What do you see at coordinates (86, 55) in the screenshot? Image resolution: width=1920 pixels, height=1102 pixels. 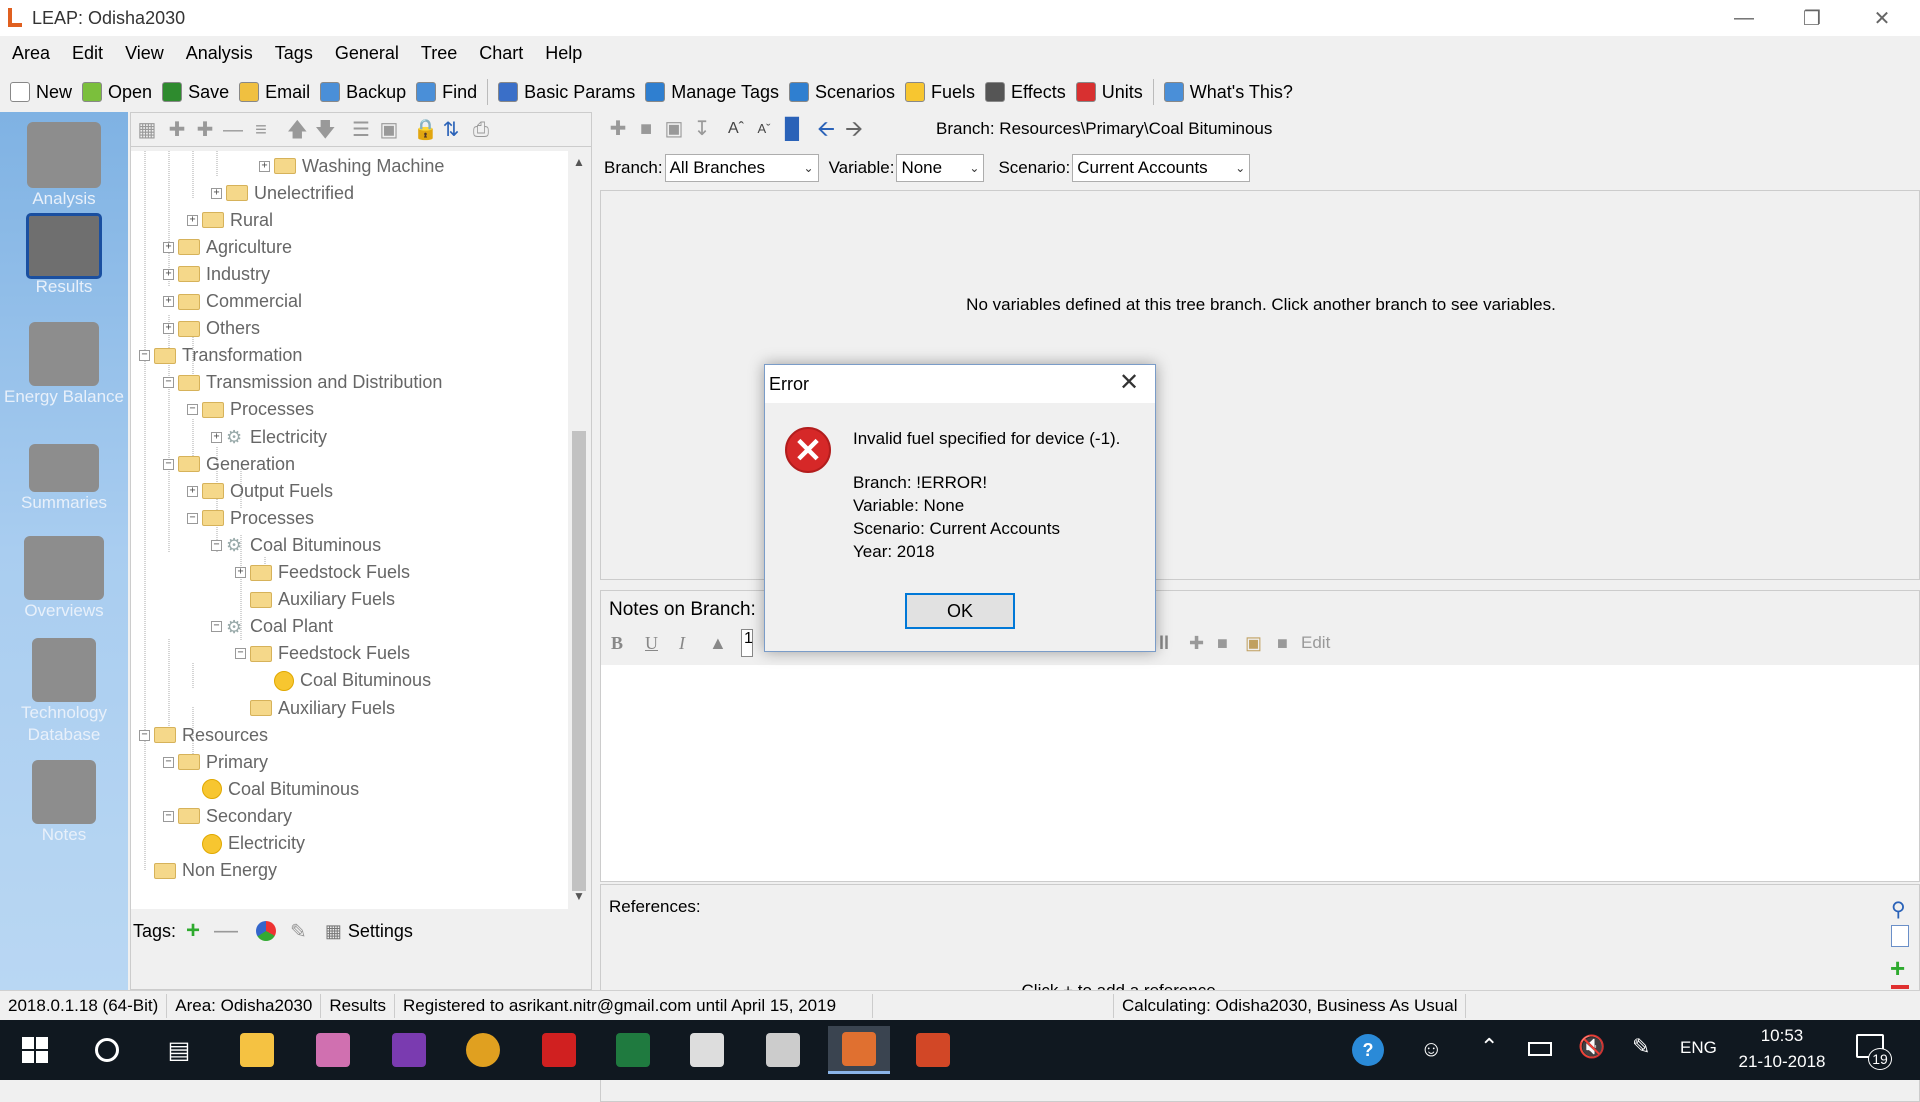 I see `menu-edit: Edit` at bounding box center [86, 55].